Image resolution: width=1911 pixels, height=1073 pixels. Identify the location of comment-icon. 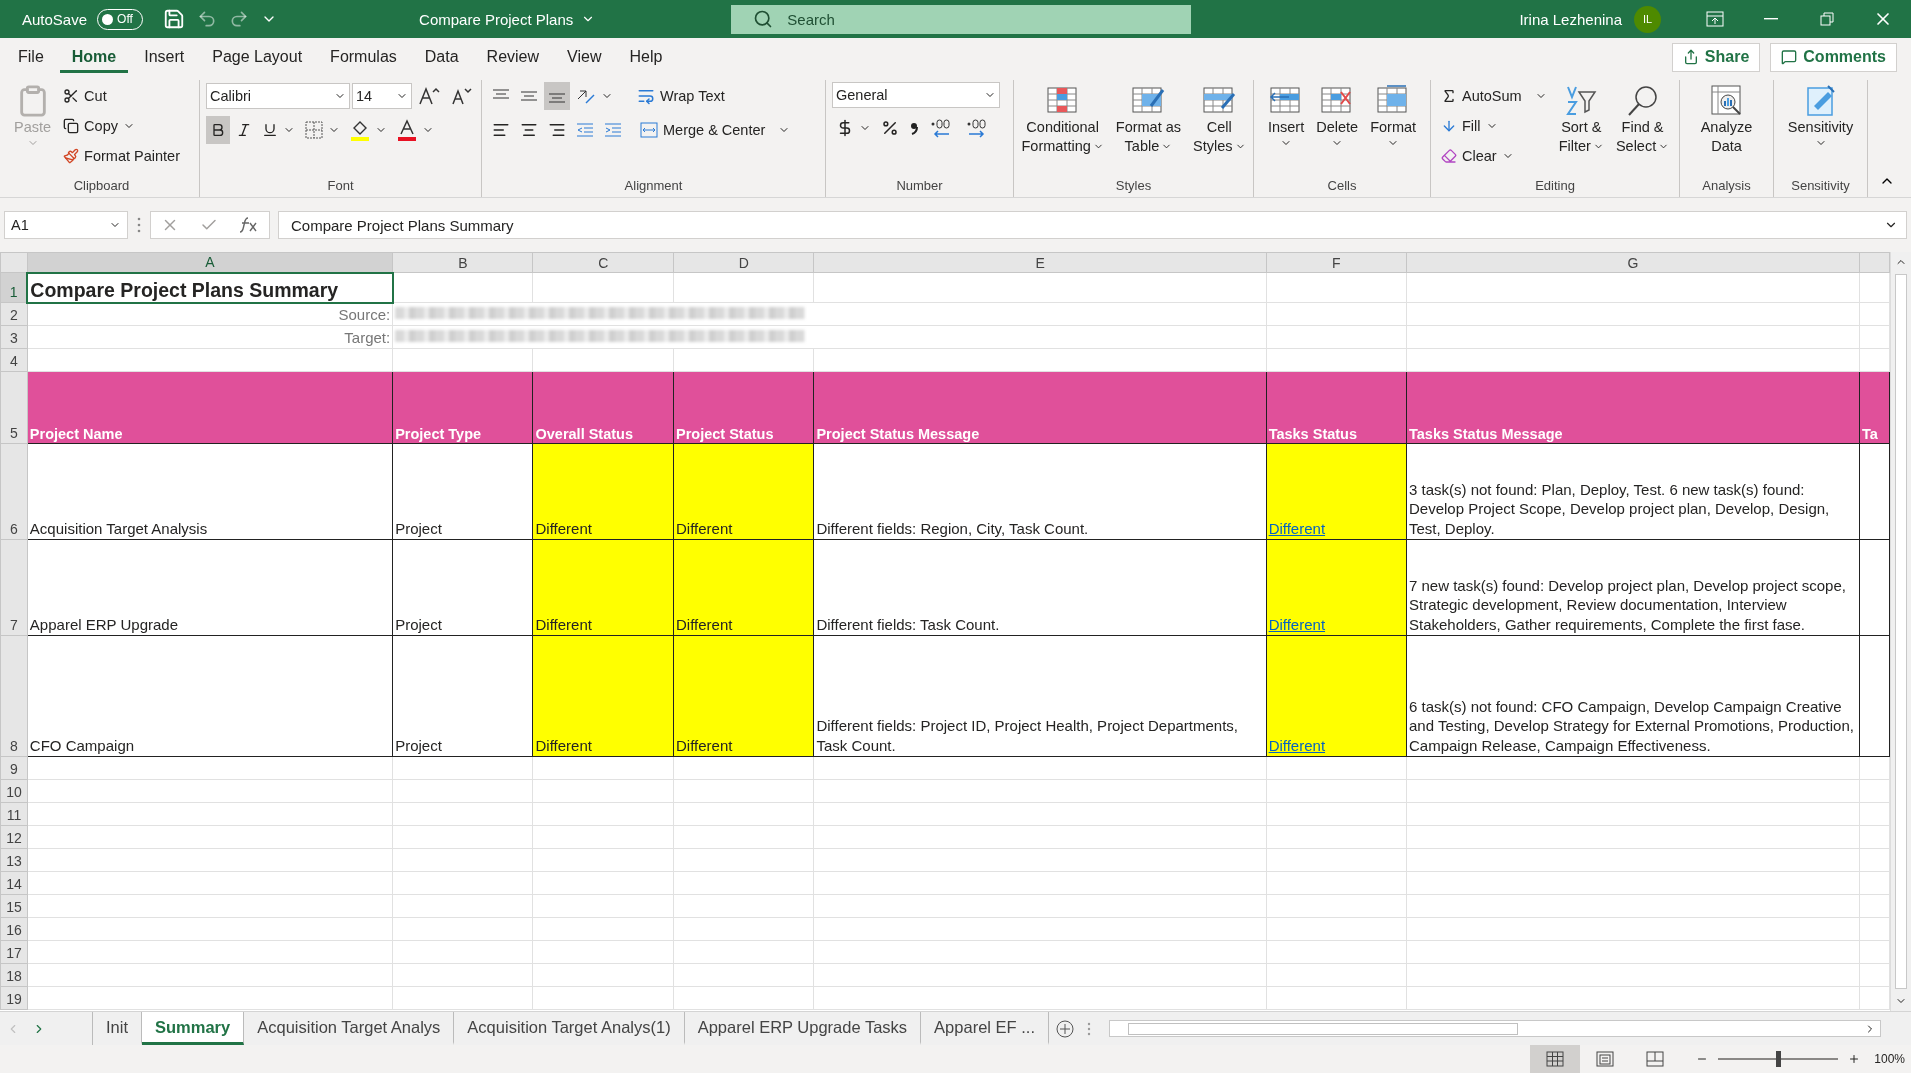
(1789, 57).